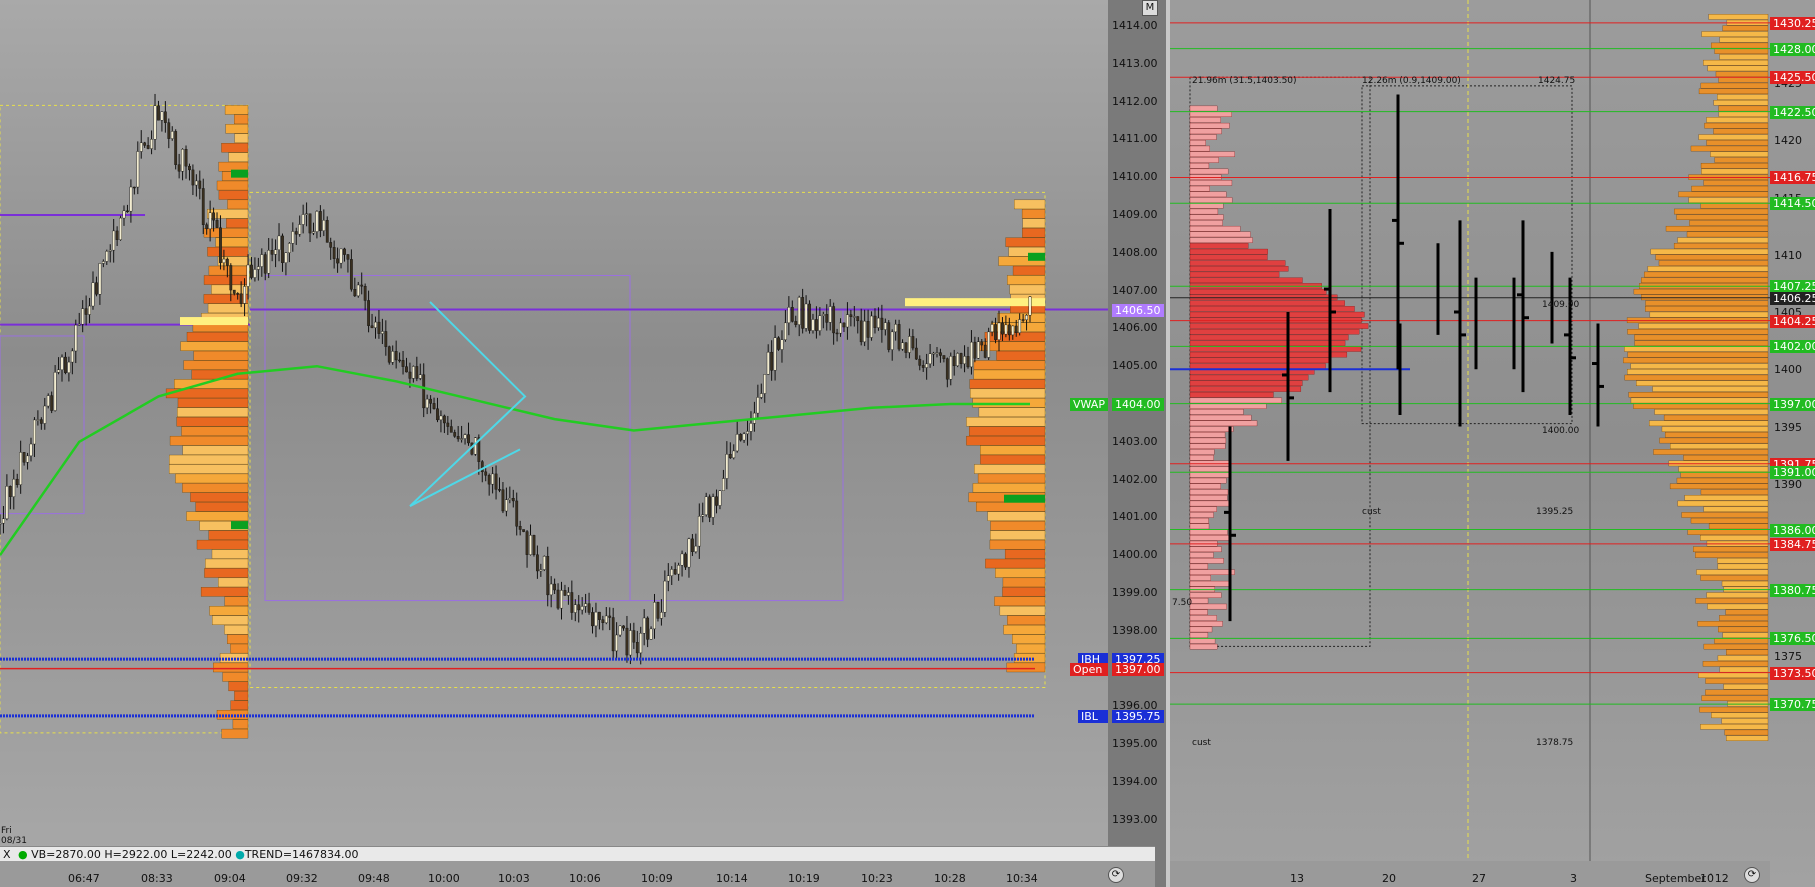 The height and width of the screenshot is (887, 1815). I want to click on time-tick-label: 10:00, so click(444, 878).